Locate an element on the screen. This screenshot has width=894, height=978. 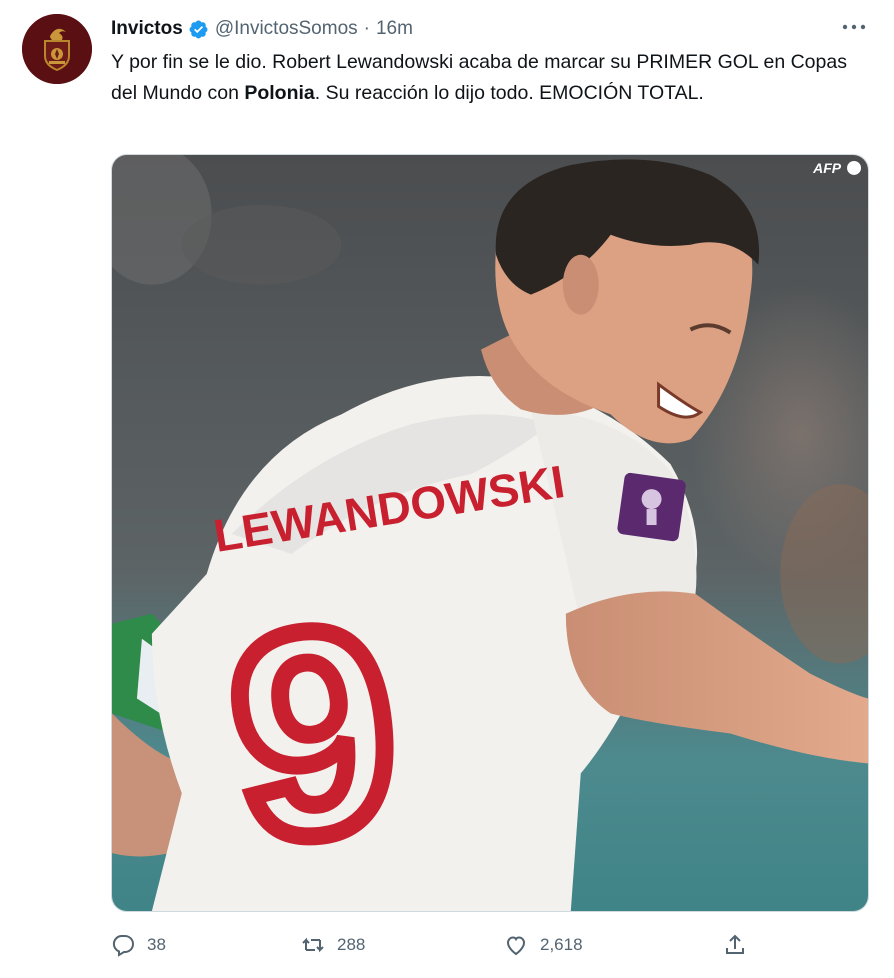
jersey-number: 9 is located at coordinates (314, 734).